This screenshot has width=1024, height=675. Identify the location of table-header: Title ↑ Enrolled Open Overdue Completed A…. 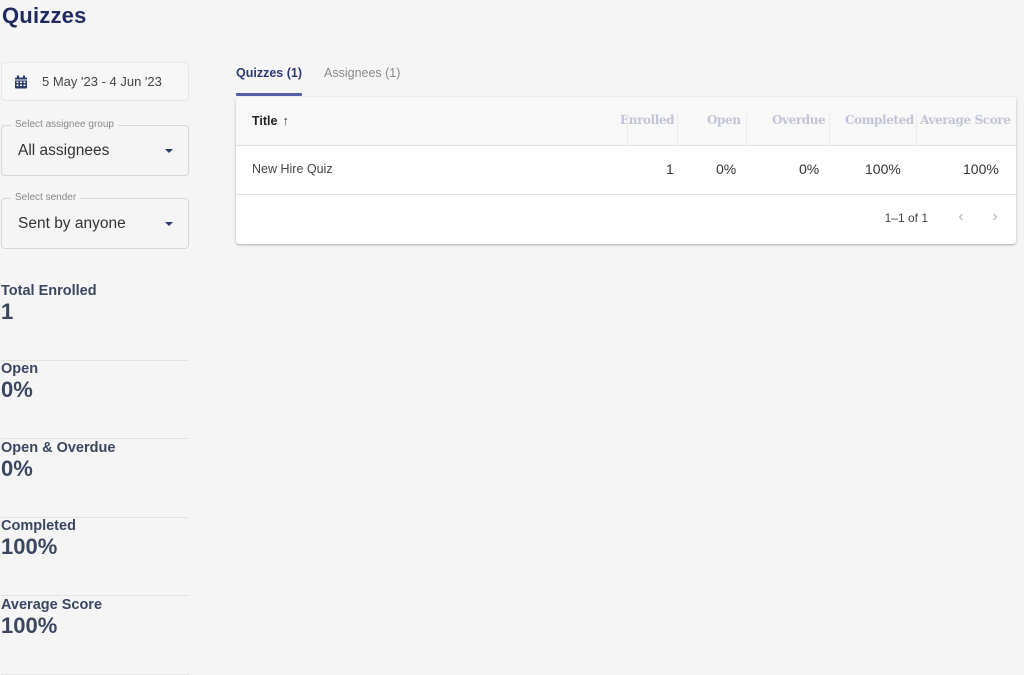
(626, 121).